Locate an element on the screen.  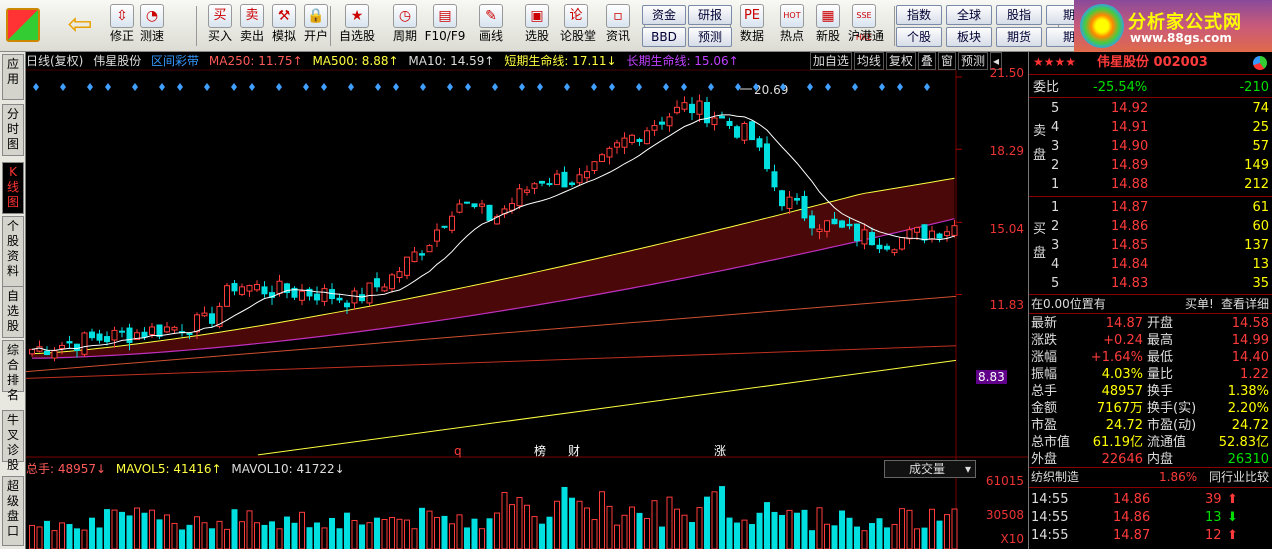
toolbar-small-button-3: 预测 is located at coordinates (710, 37).